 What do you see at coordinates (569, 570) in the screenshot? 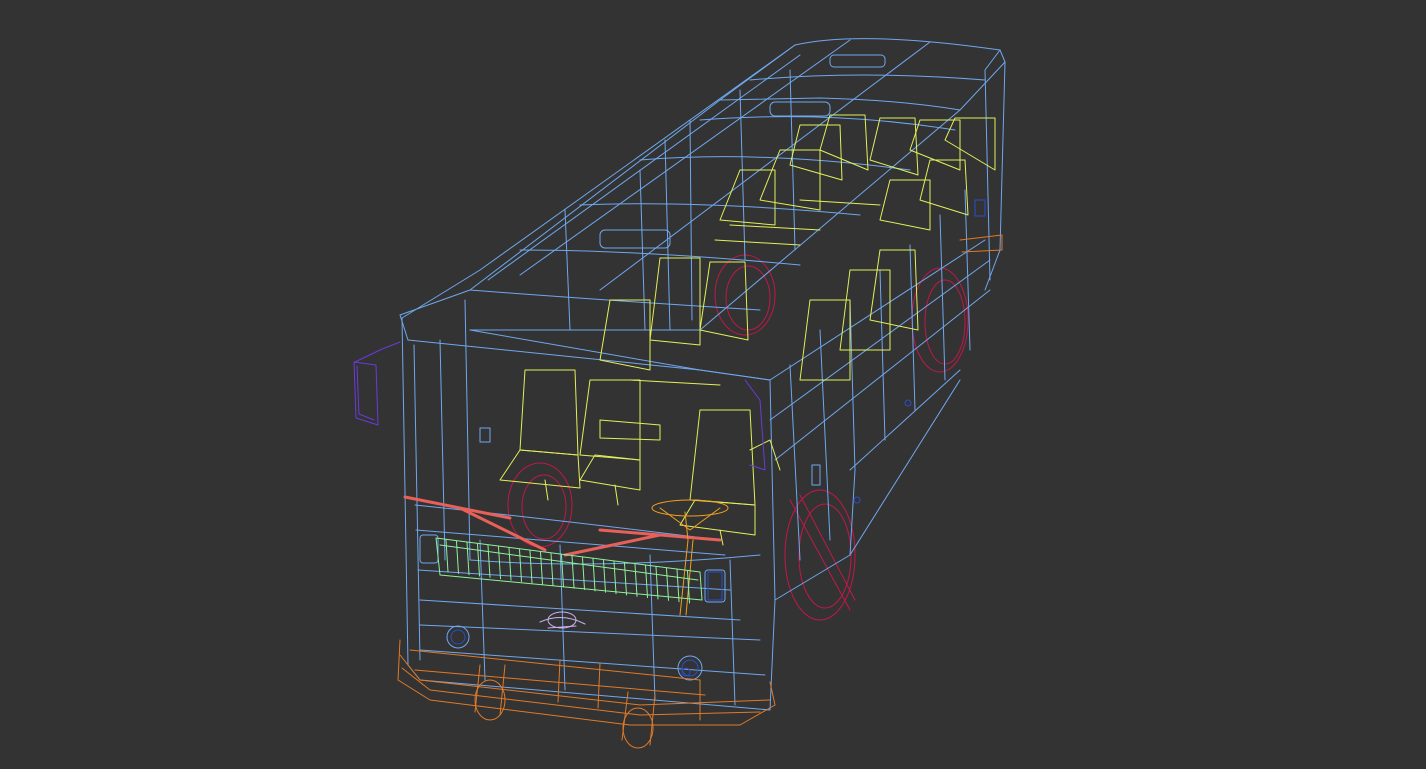
I see `grille-wireframe` at bounding box center [569, 570].